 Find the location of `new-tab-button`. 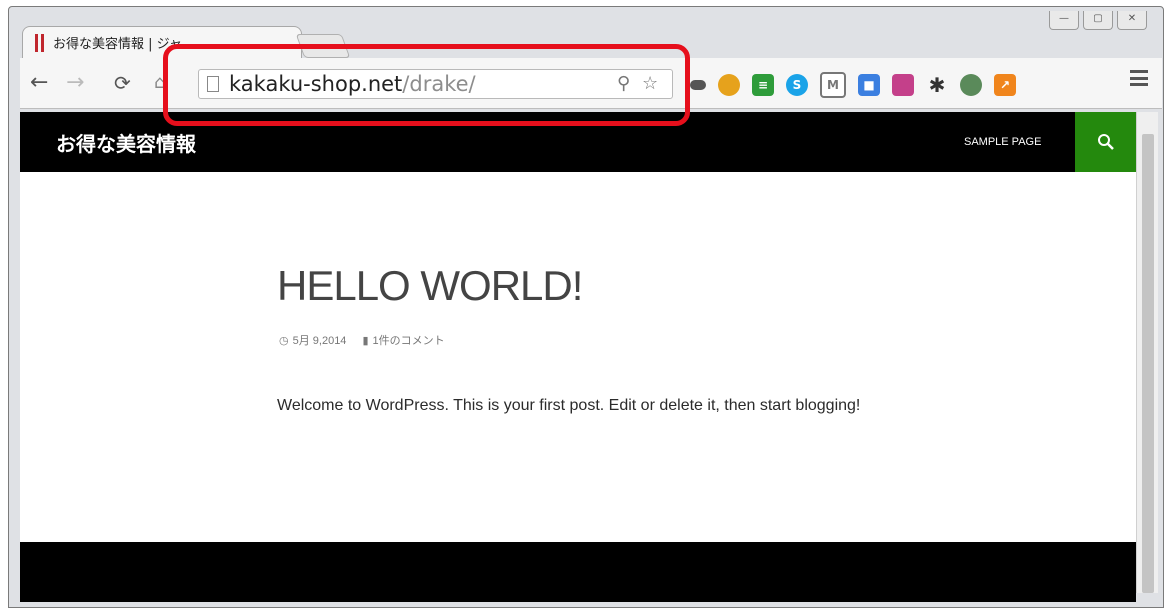

new-tab-button is located at coordinates (323, 46).